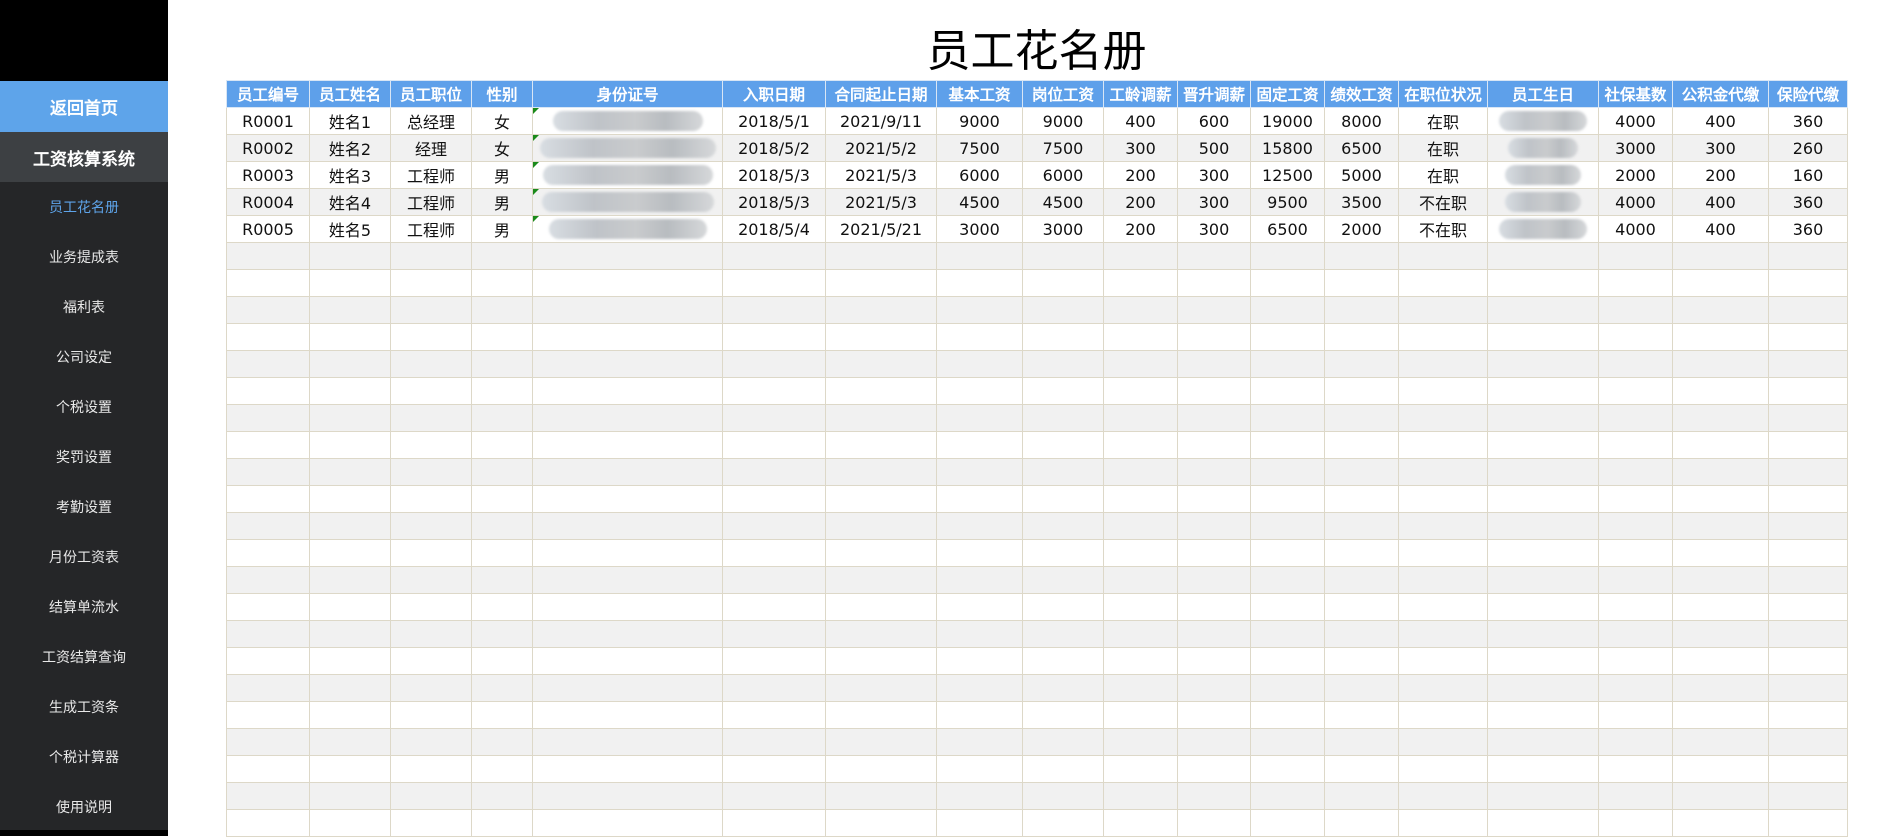  What do you see at coordinates (1808, 175) in the screenshot?
I see `table-cell: 160` at bounding box center [1808, 175].